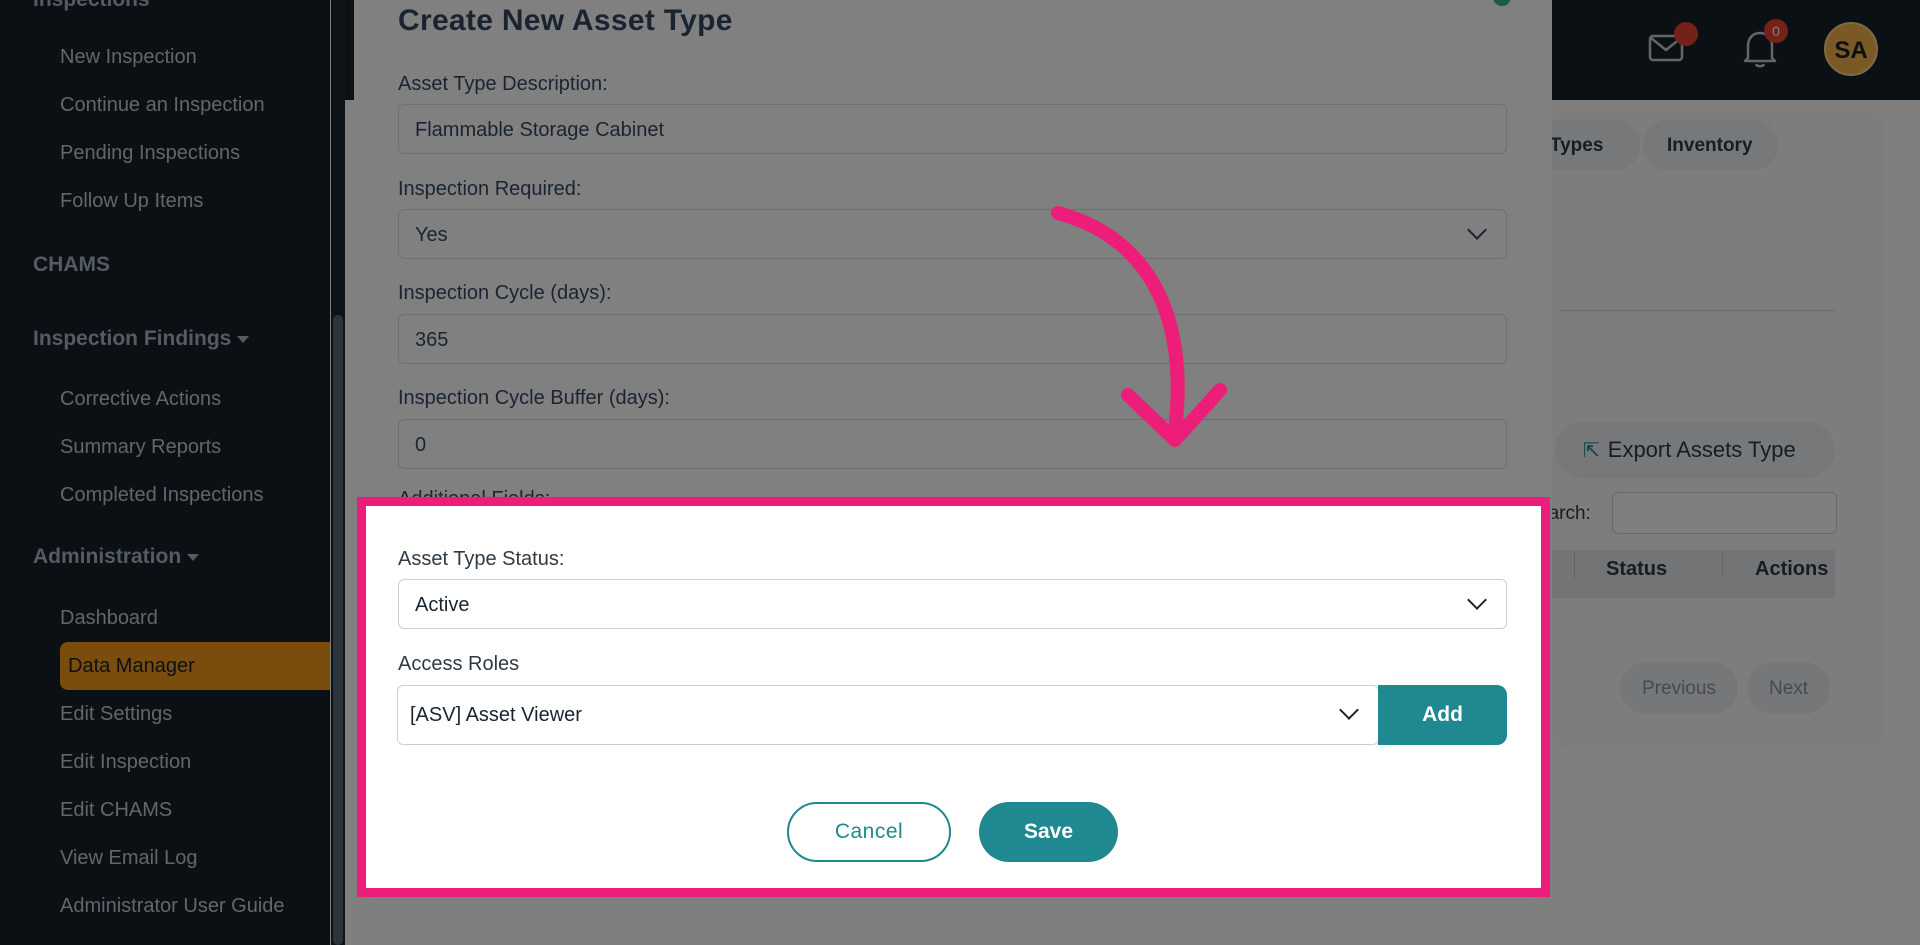 This screenshot has width=1920, height=945. Describe the element at coordinates (481, 559) in the screenshot. I see `asset-type-status-label: Asset Type Status:` at that location.